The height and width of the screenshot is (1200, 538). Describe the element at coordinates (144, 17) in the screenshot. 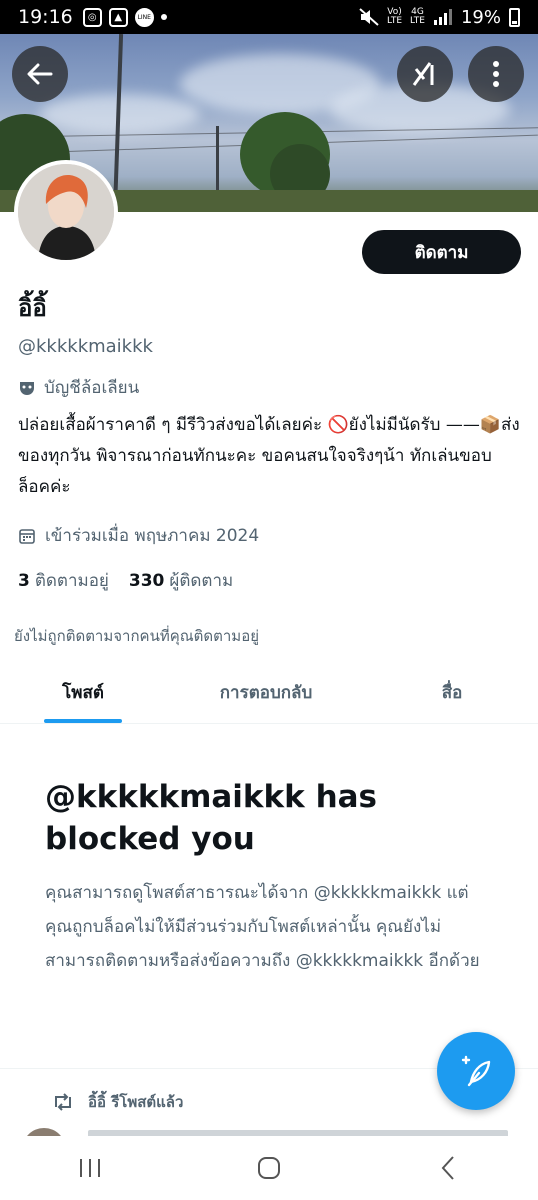

I see `line-app-icon: LINE` at that location.